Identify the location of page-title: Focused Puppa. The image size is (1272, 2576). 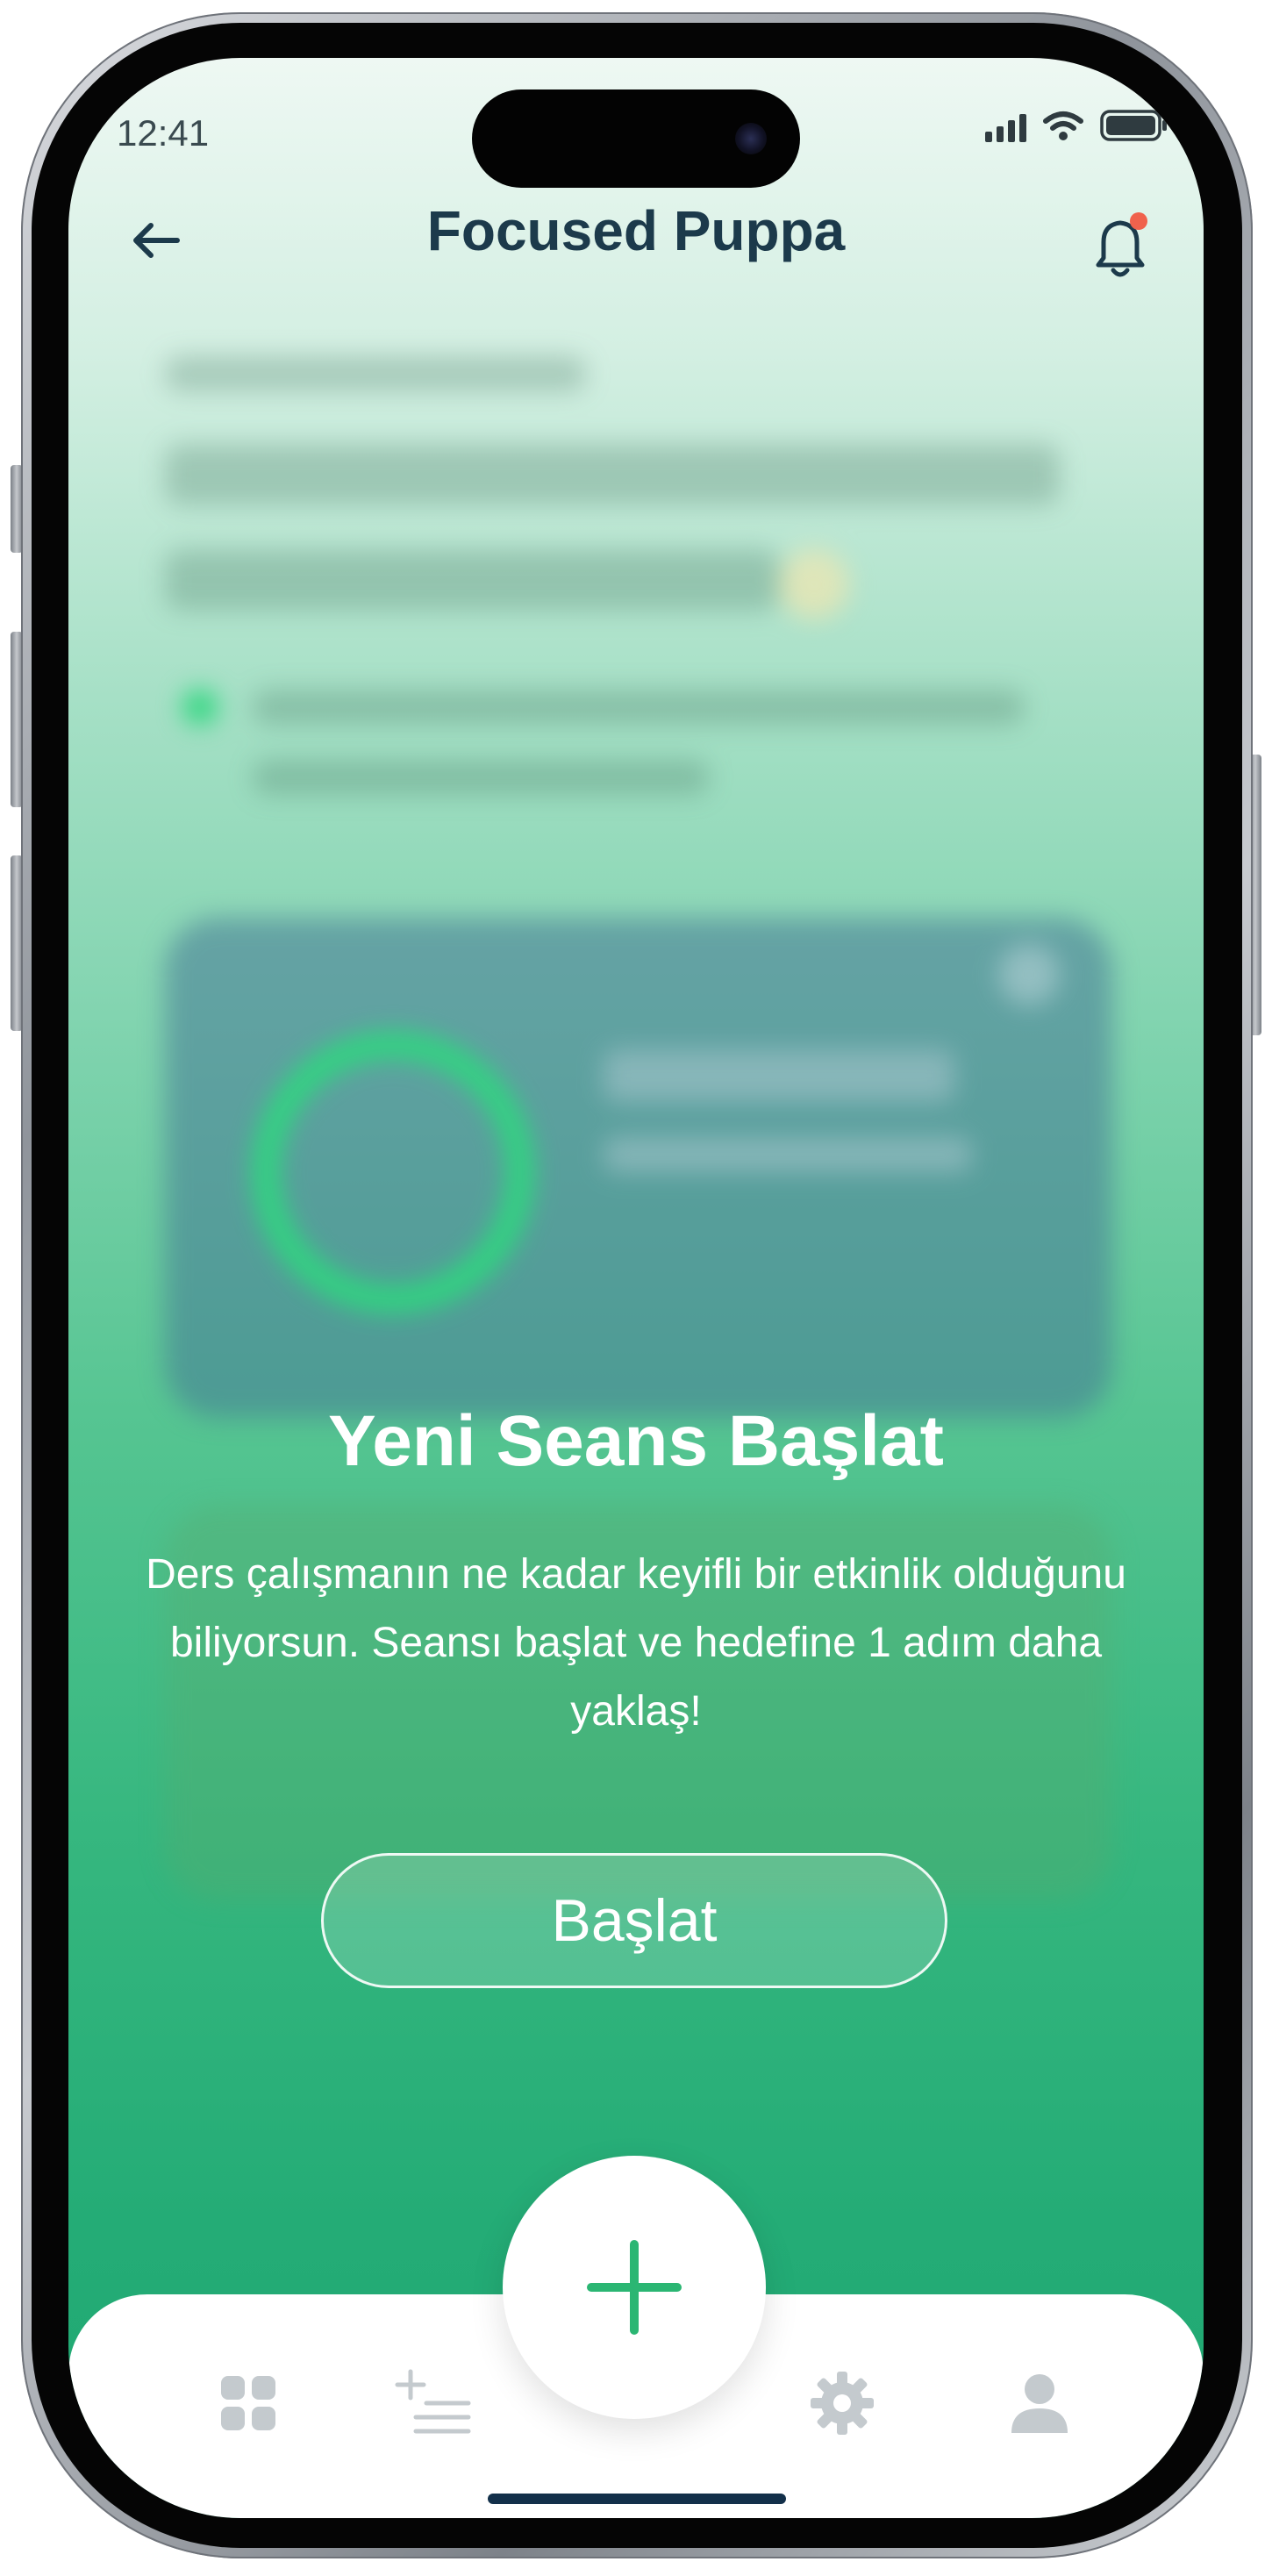
(636, 230).